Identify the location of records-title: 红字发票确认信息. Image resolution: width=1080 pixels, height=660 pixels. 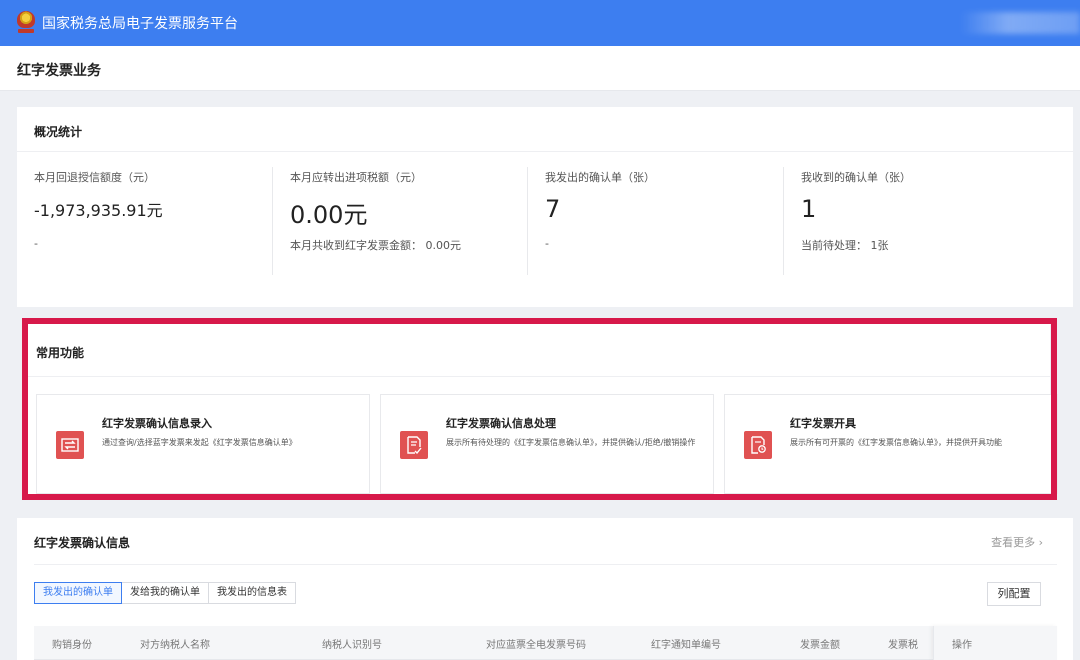
(82, 543).